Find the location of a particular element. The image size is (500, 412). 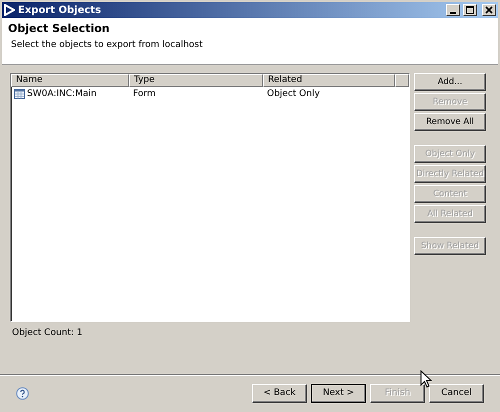

table-cell: SW0A:INC:Main is located at coordinates (62, 93).